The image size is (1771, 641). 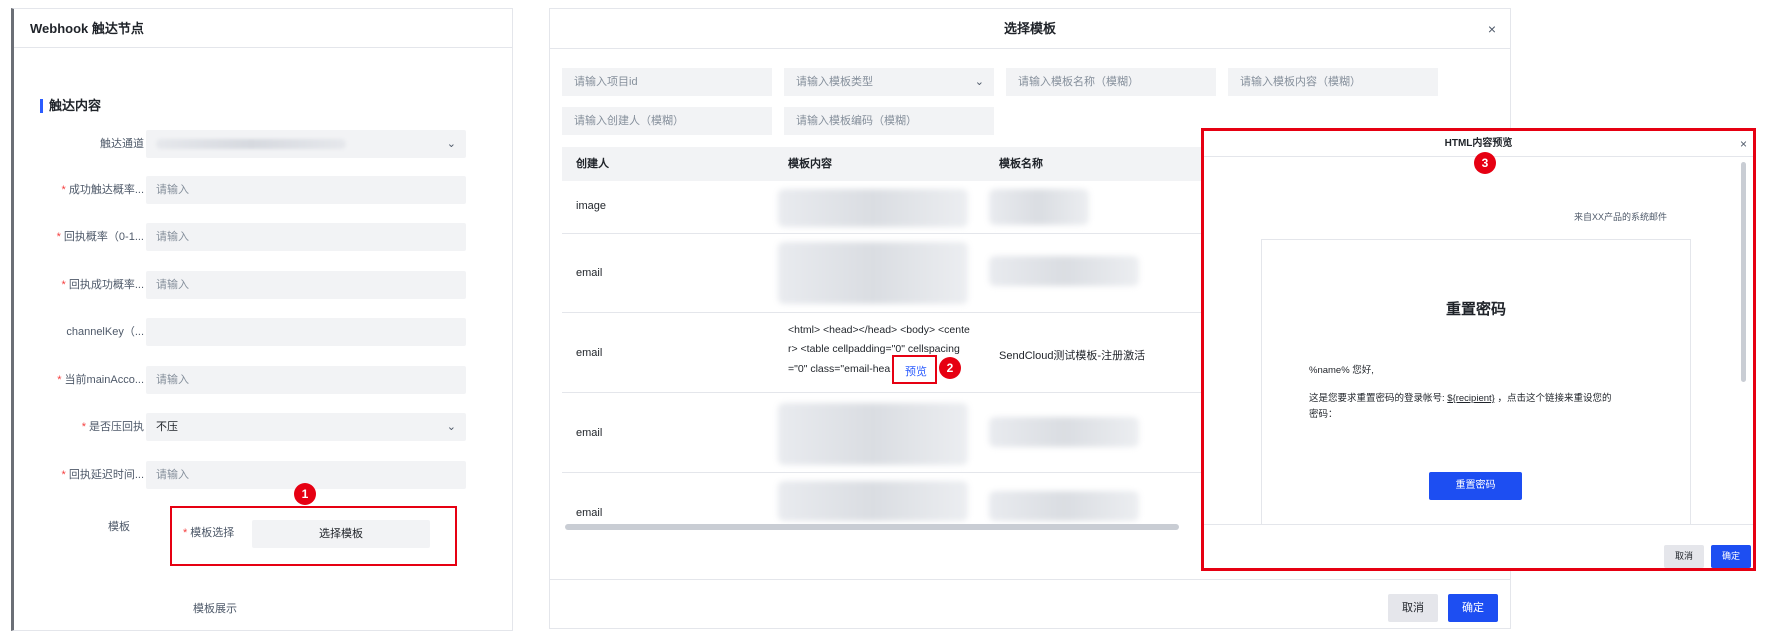 What do you see at coordinates (1743, 272) in the screenshot?
I see `vertical-scrollbar` at bounding box center [1743, 272].